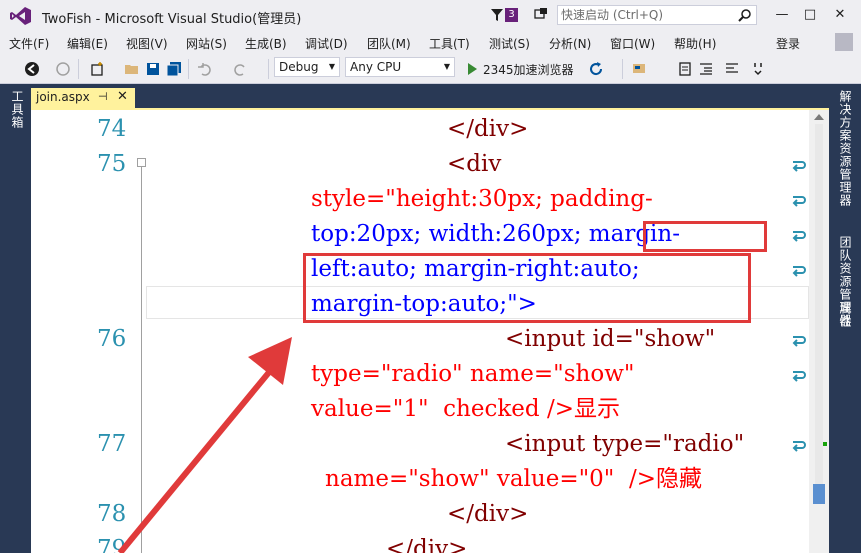  I want to click on menu-help: 帮助(H), so click(695, 43).